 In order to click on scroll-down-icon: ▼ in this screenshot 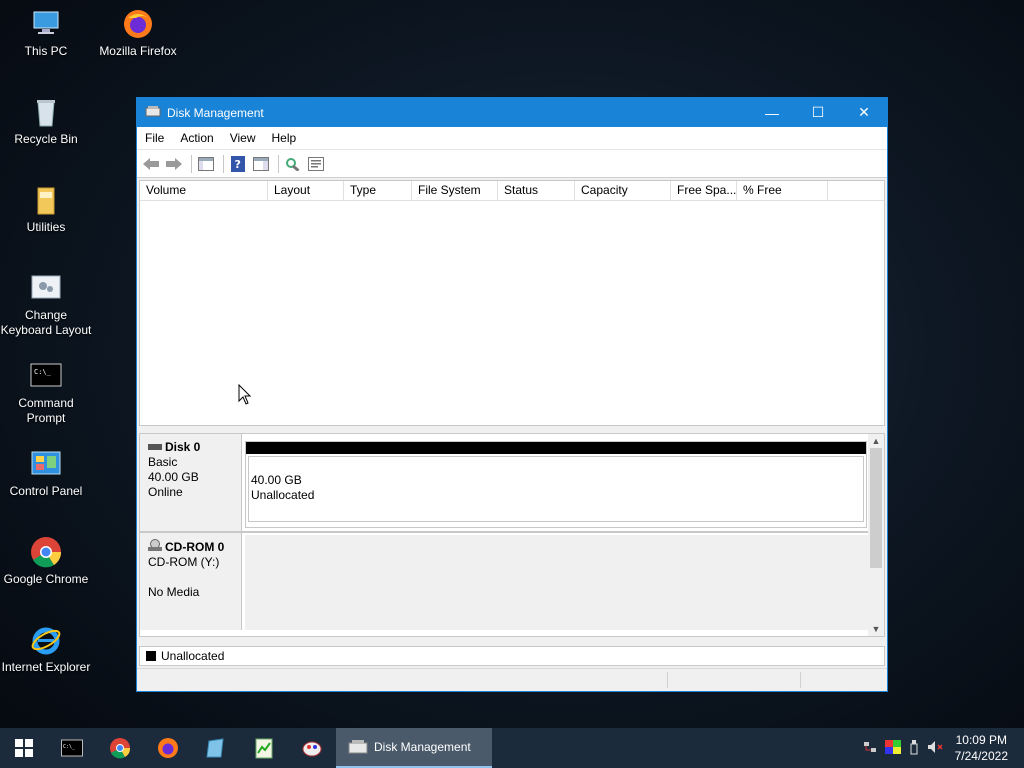, I will do `click(876, 629)`.